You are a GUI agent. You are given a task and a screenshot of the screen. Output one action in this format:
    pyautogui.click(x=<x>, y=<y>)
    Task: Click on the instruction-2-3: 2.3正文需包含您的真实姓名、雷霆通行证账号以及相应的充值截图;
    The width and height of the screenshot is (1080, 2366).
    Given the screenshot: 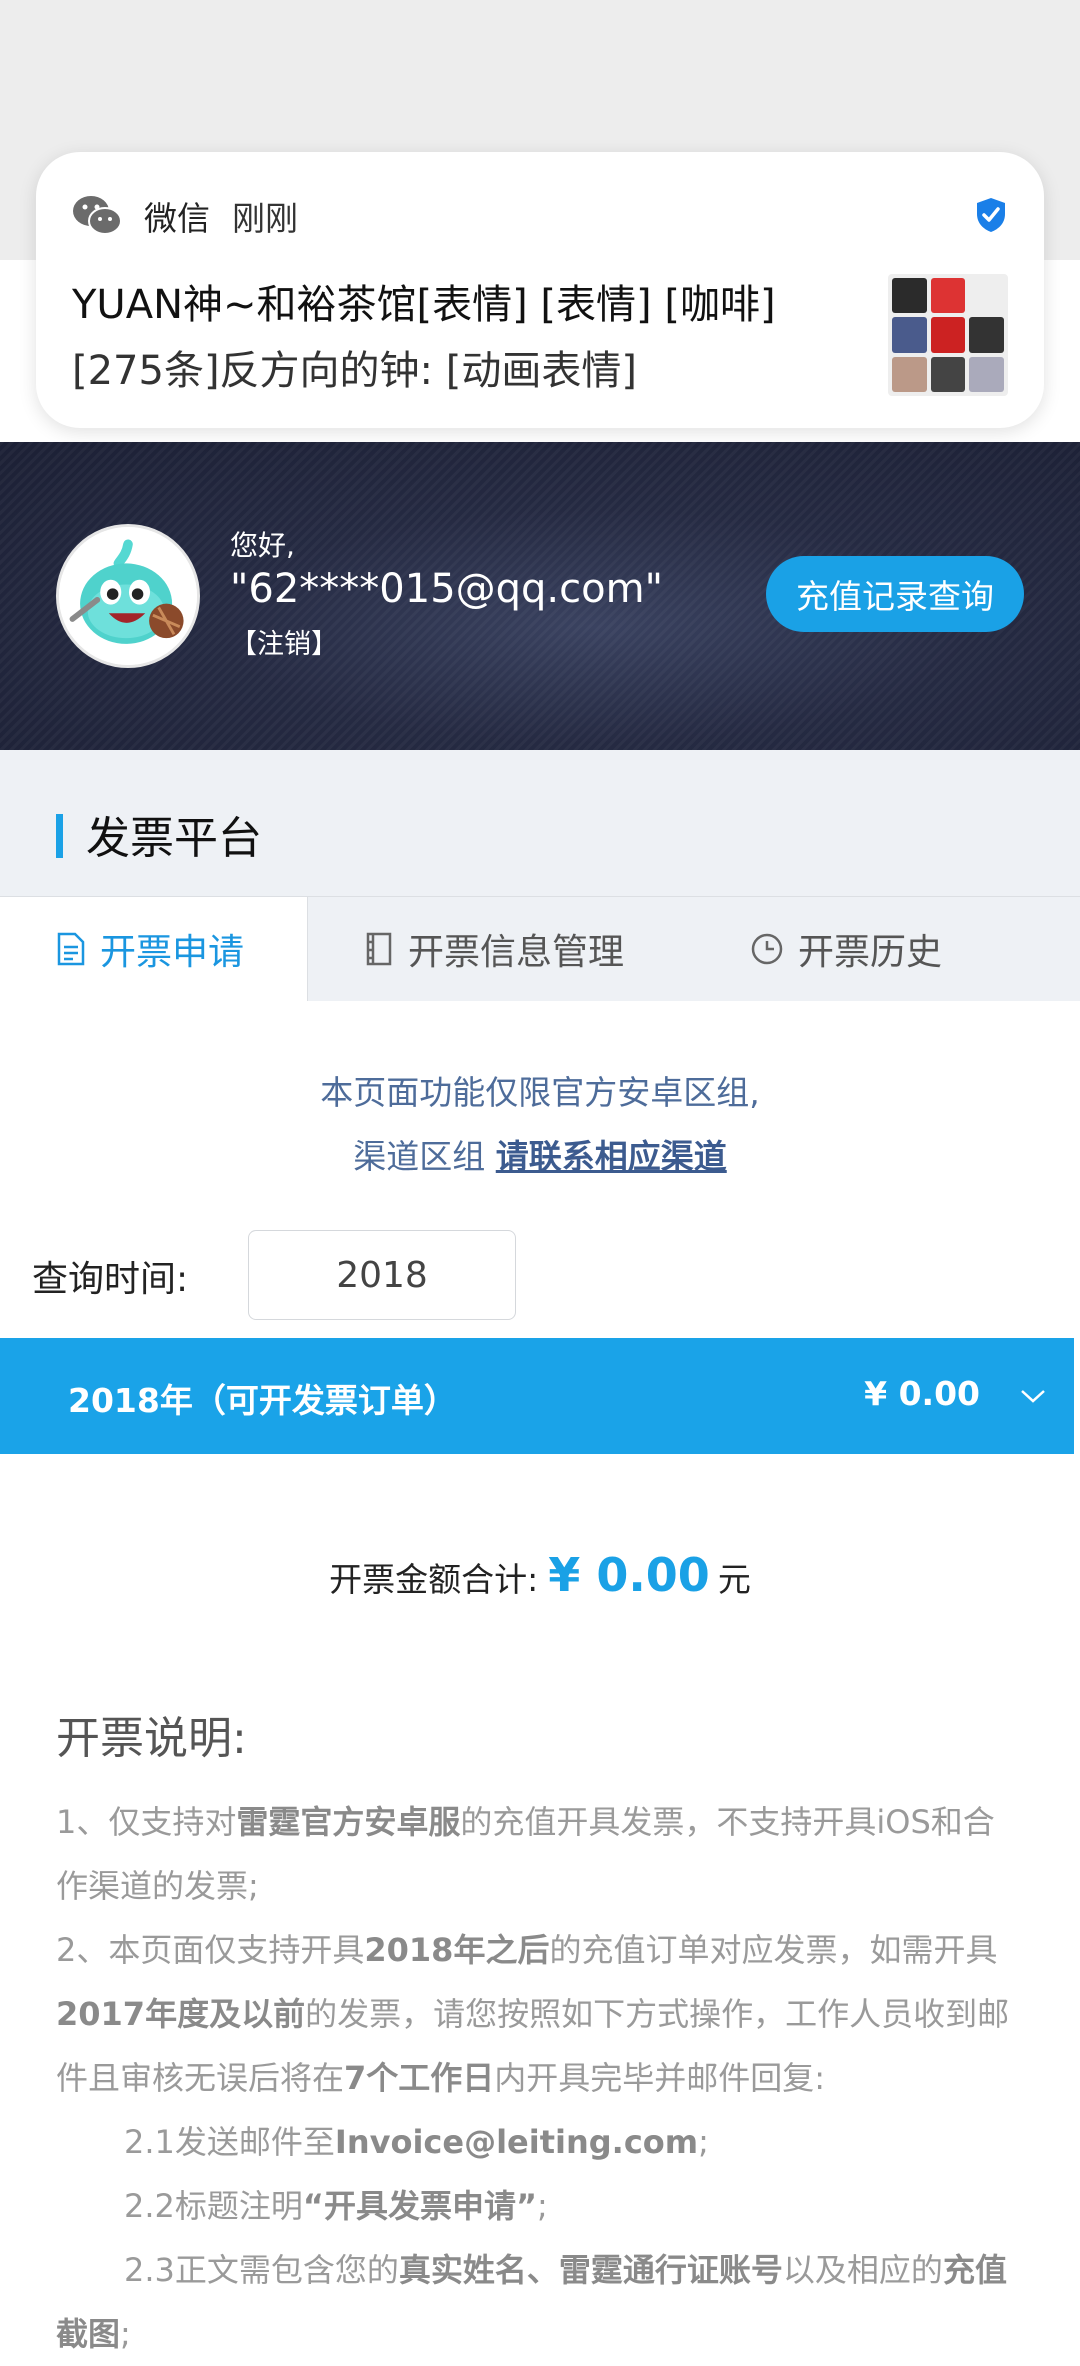 What is the action you would take?
    pyautogui.click(x=531, y=2302)
    